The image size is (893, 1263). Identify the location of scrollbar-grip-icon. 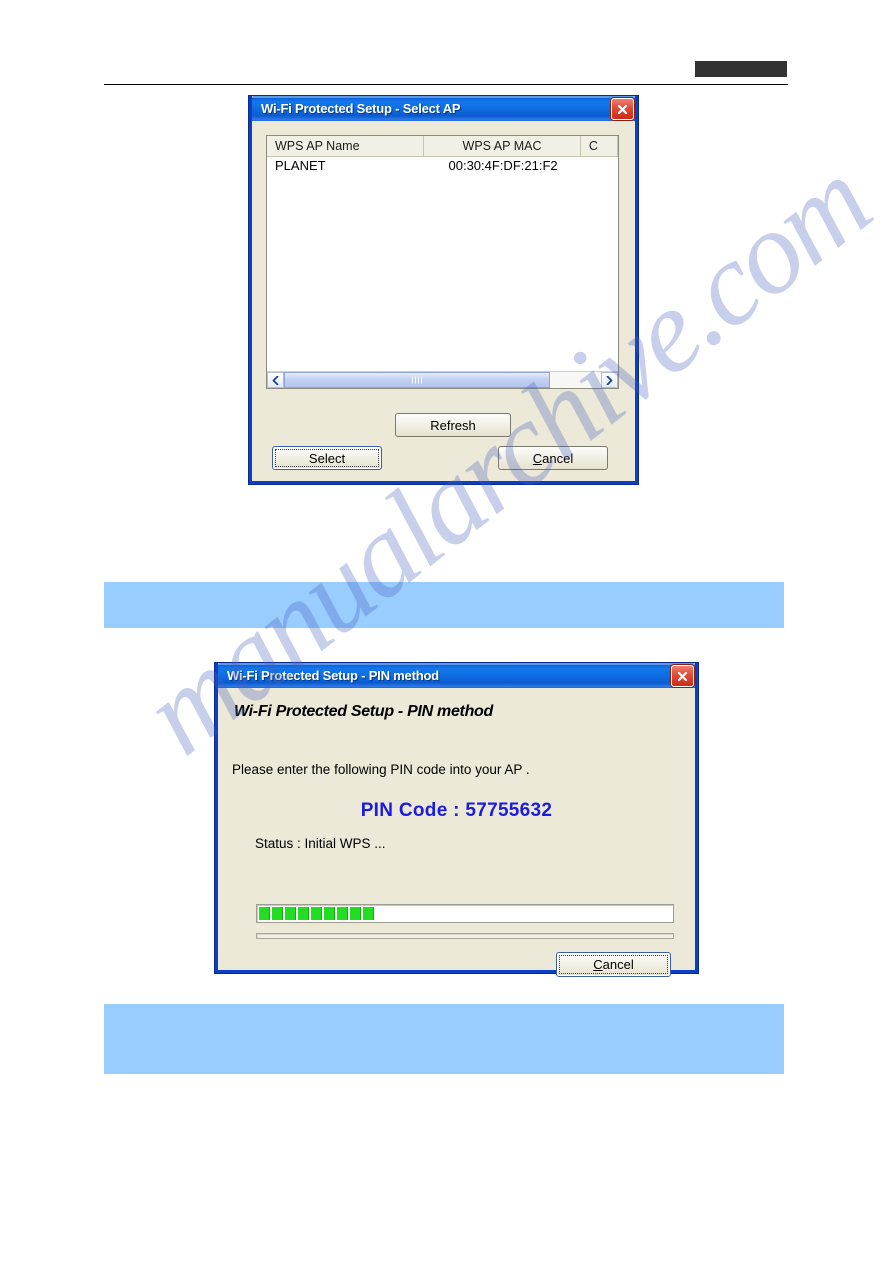
(417, 380).